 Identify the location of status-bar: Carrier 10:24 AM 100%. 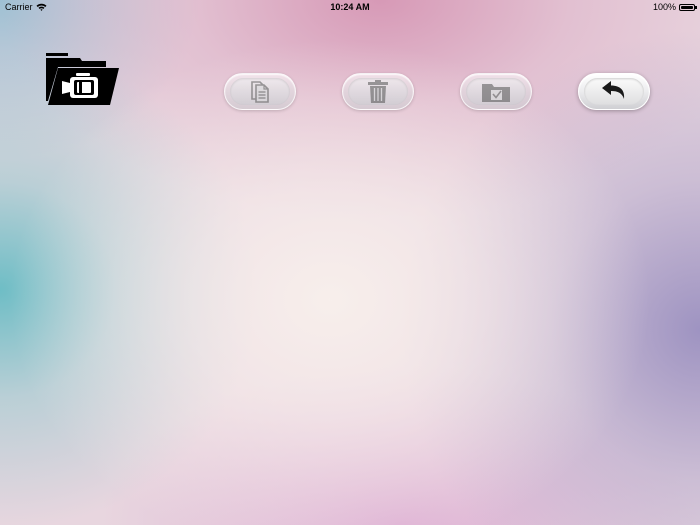
(350, 7).